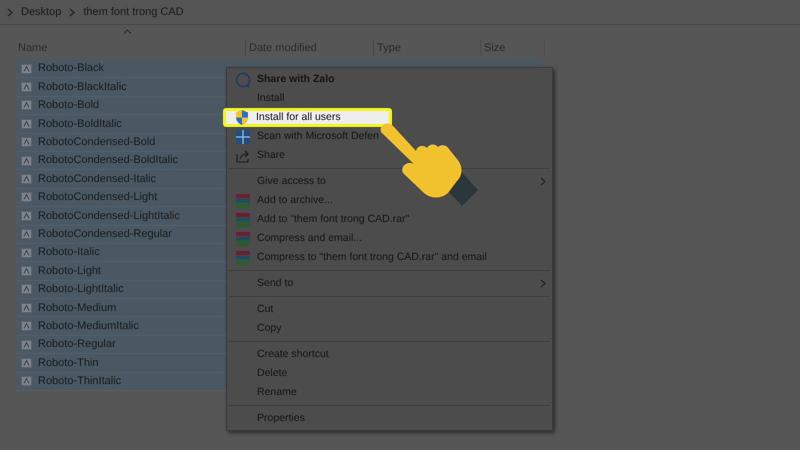 The height and width of the screenshot is (450, 800). What do you see at coordinates (80, 382) in the screenshot?
I see `file-name: Roboto-ThinItalic` at bounding box center [80, 382].